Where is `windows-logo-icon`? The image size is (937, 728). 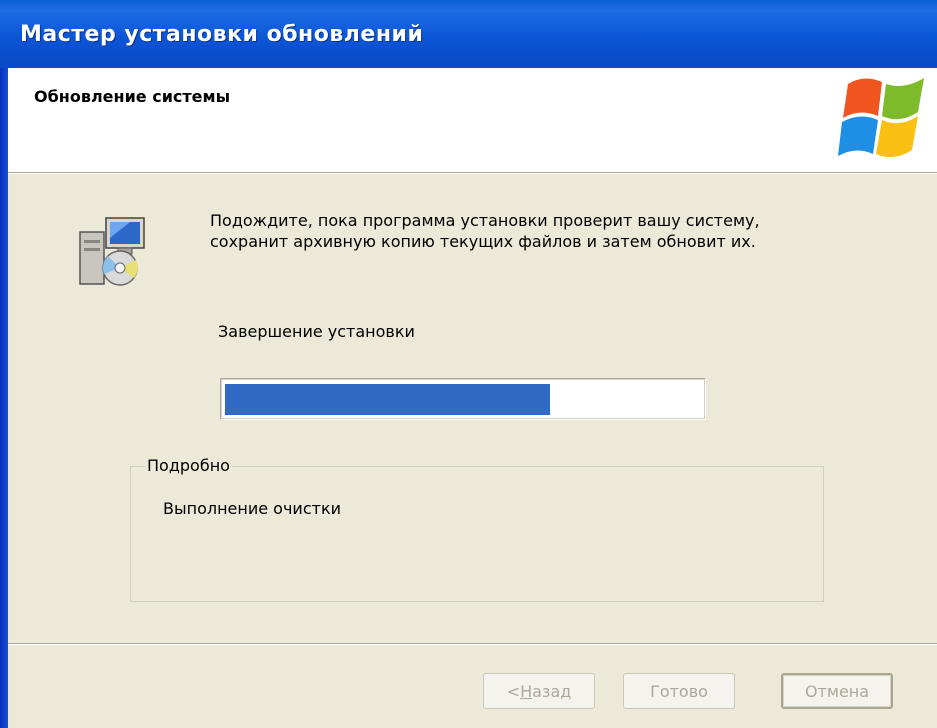
windows-logo-icon is located at coordinates (884, 122).